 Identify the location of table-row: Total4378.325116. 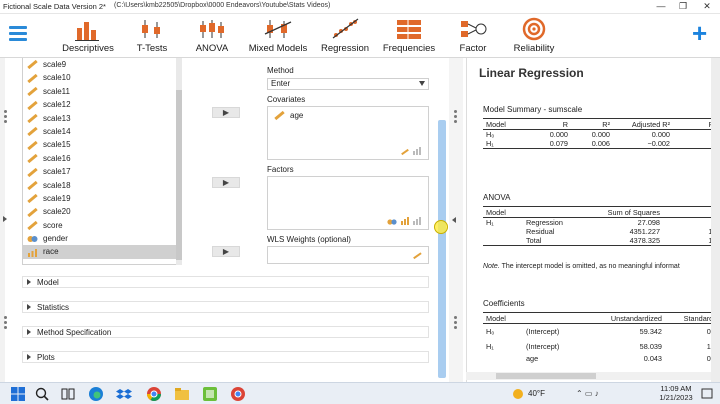
(601, 241).